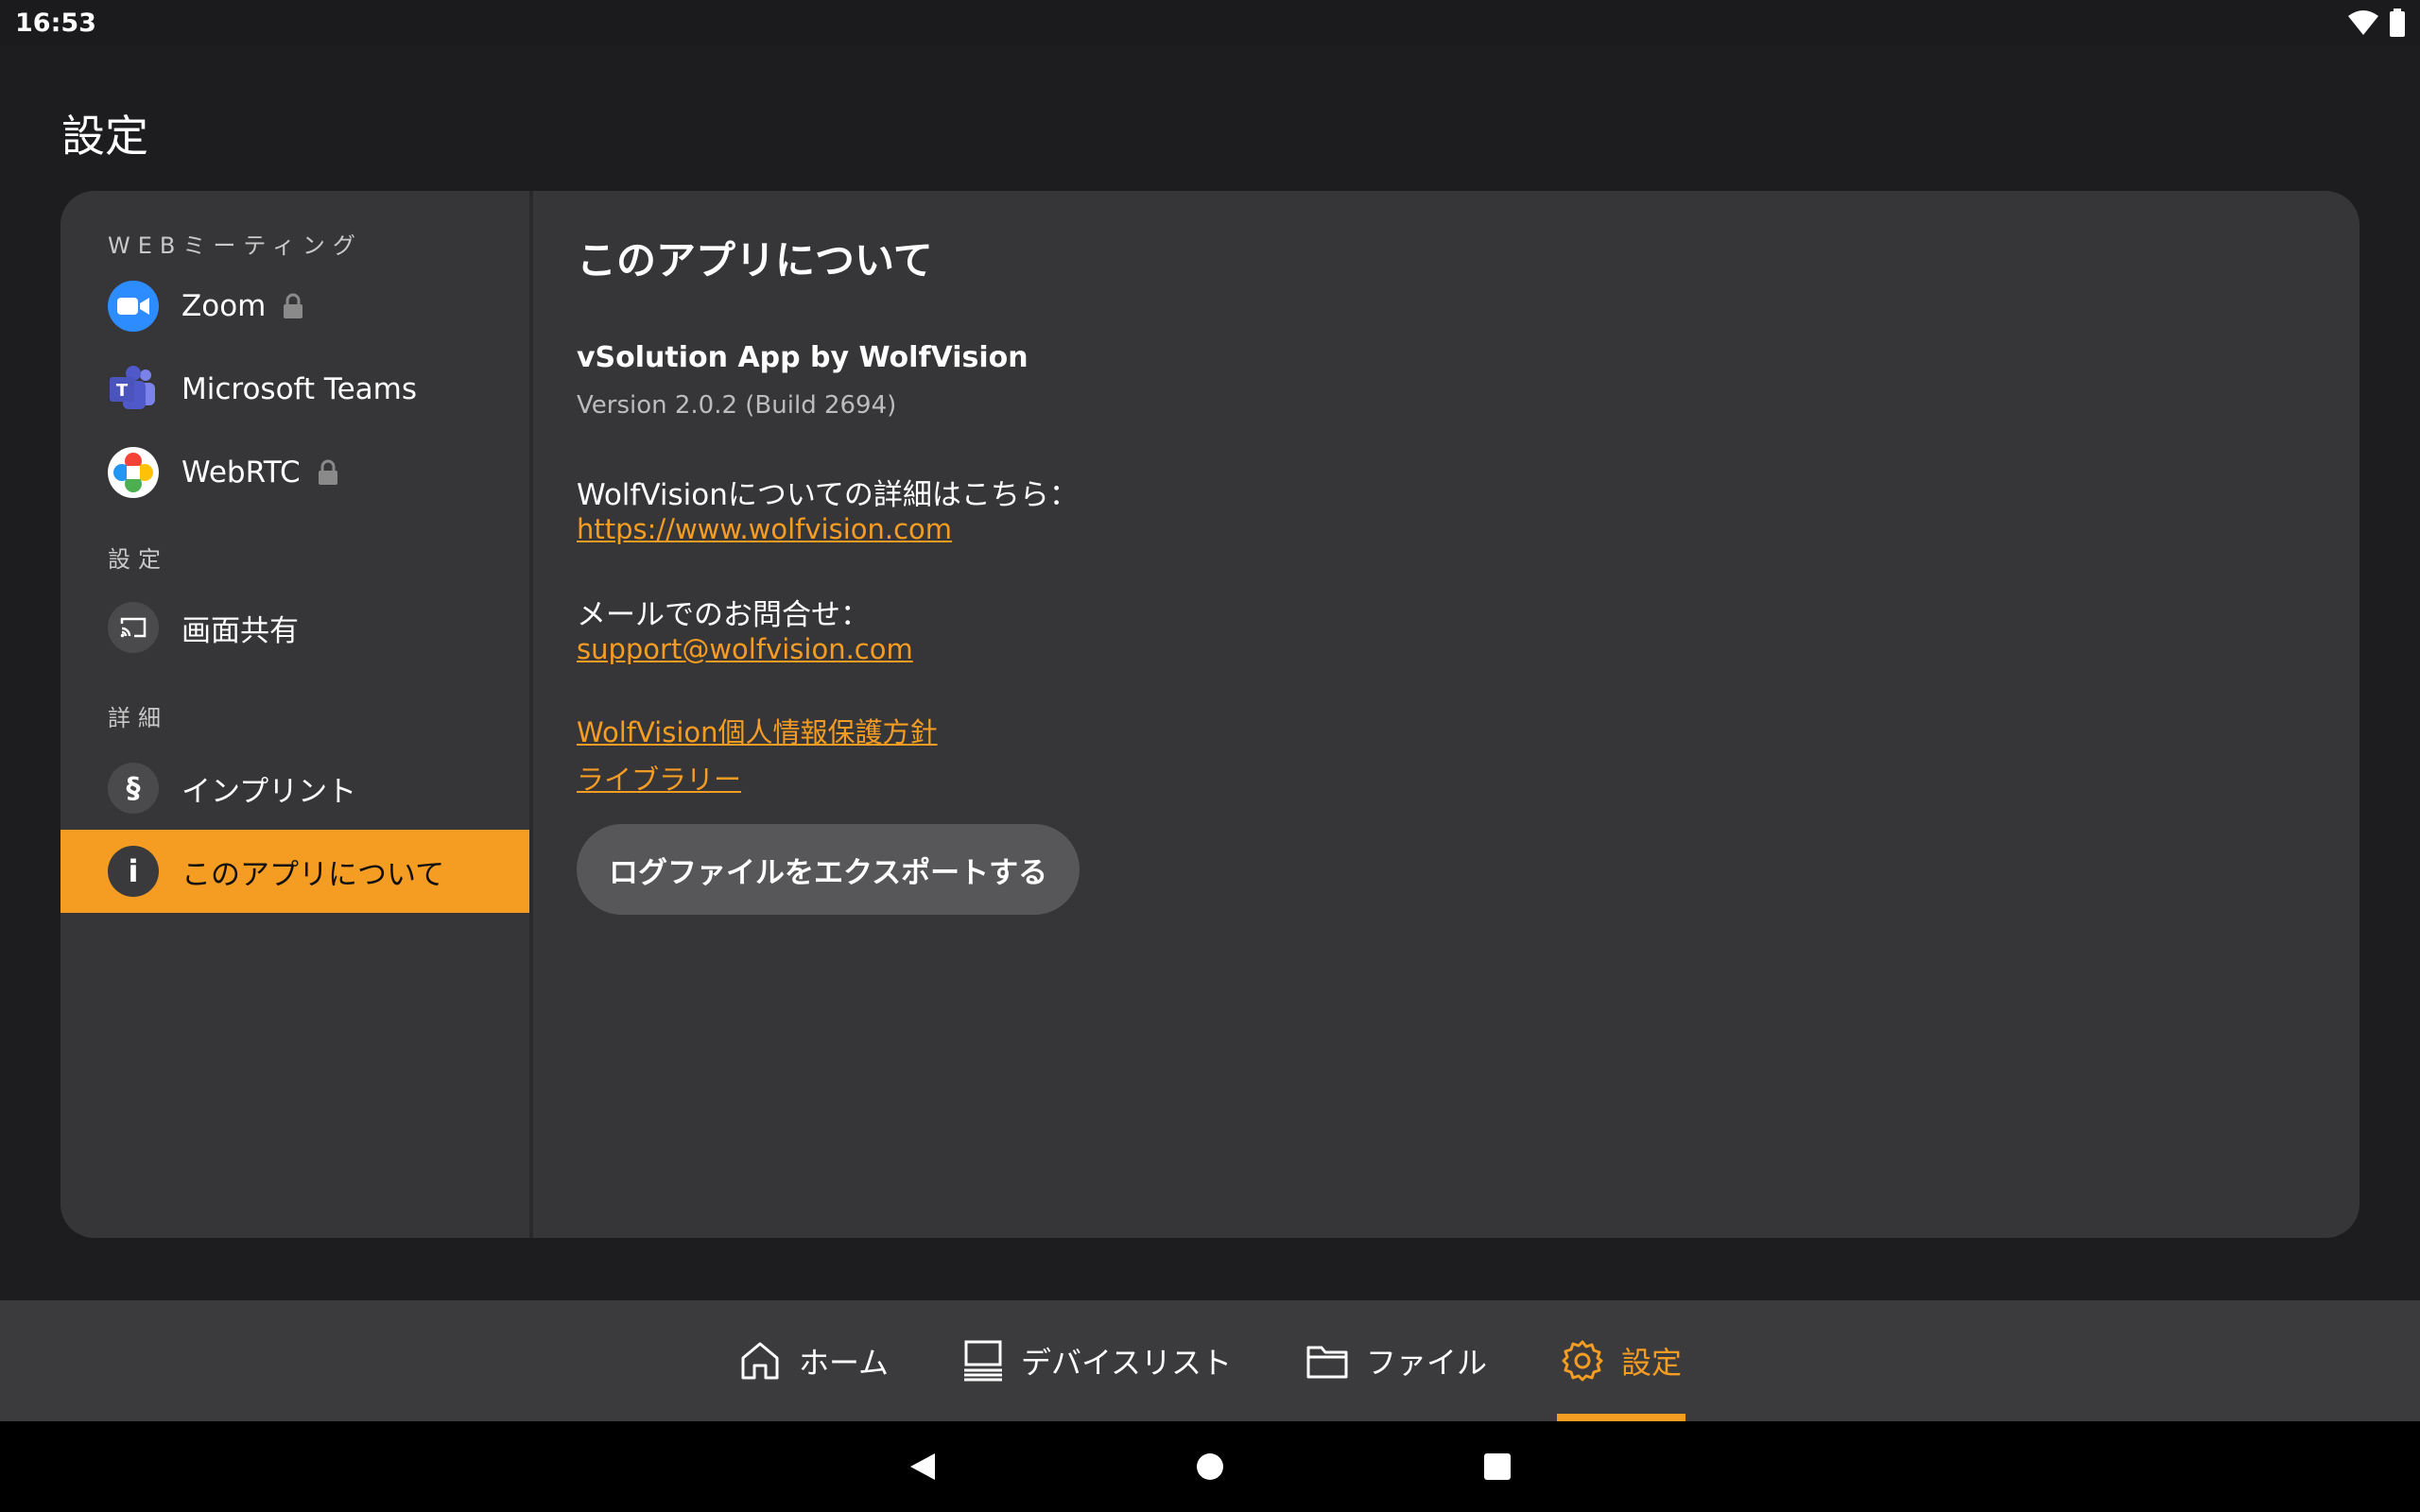 This screenshot has width=2420, height=1512. Describe the element at coordinates (1327, 1362) in the screenshot. I see `folder-icon` at that location.